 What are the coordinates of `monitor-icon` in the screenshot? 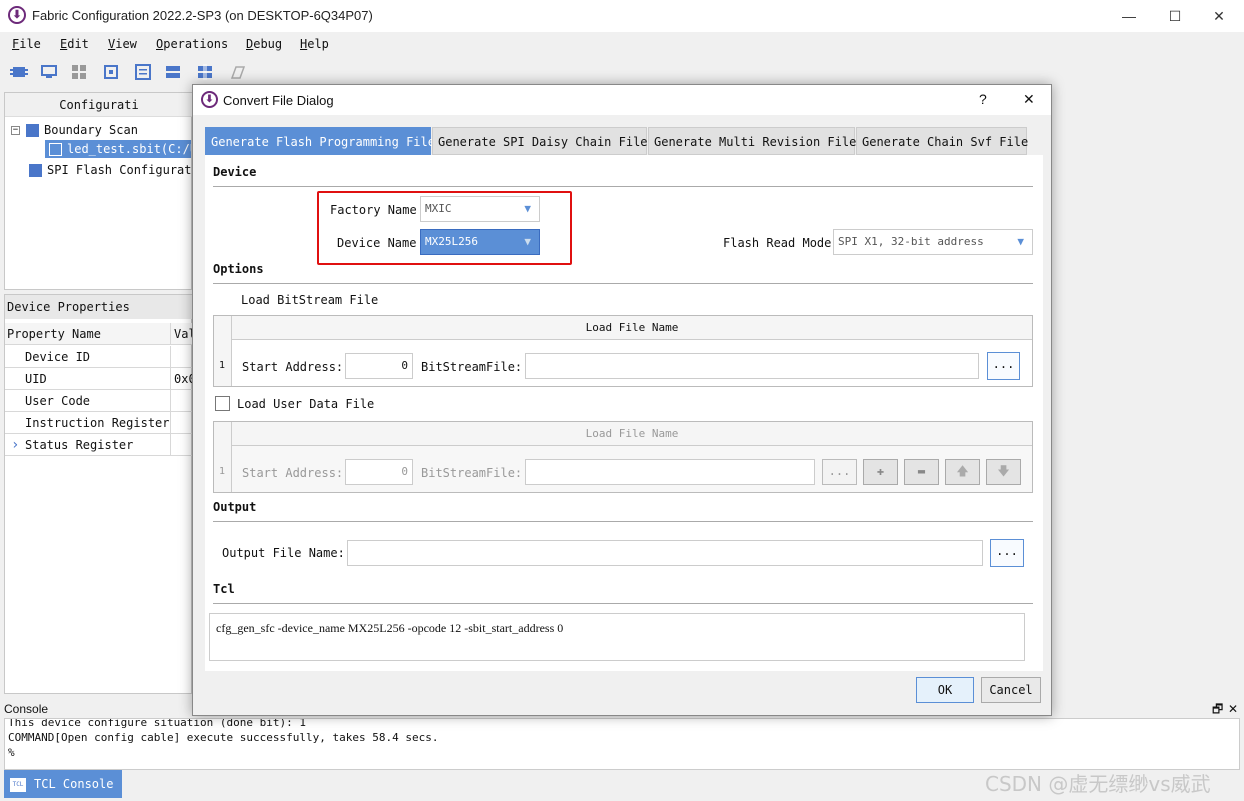 It's located at (49, 72).